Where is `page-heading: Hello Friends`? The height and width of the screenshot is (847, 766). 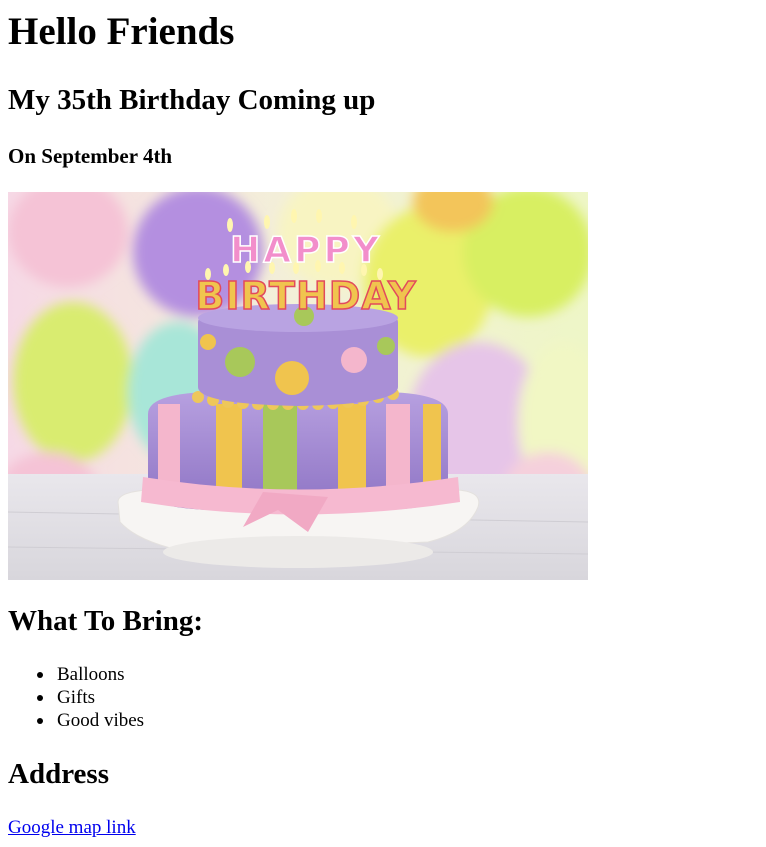 page-heading: Hello Friends is located at coordinates (121, 31).